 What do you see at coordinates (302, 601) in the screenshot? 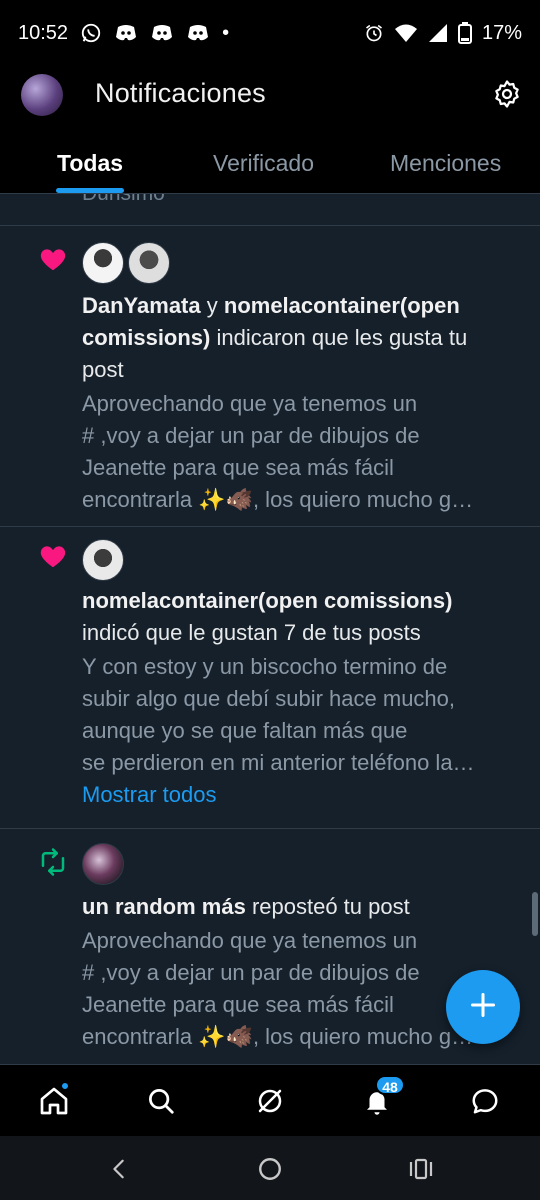
I see `user-name: nomelacontainer(open comissions)` at bounding box center [302, 601].